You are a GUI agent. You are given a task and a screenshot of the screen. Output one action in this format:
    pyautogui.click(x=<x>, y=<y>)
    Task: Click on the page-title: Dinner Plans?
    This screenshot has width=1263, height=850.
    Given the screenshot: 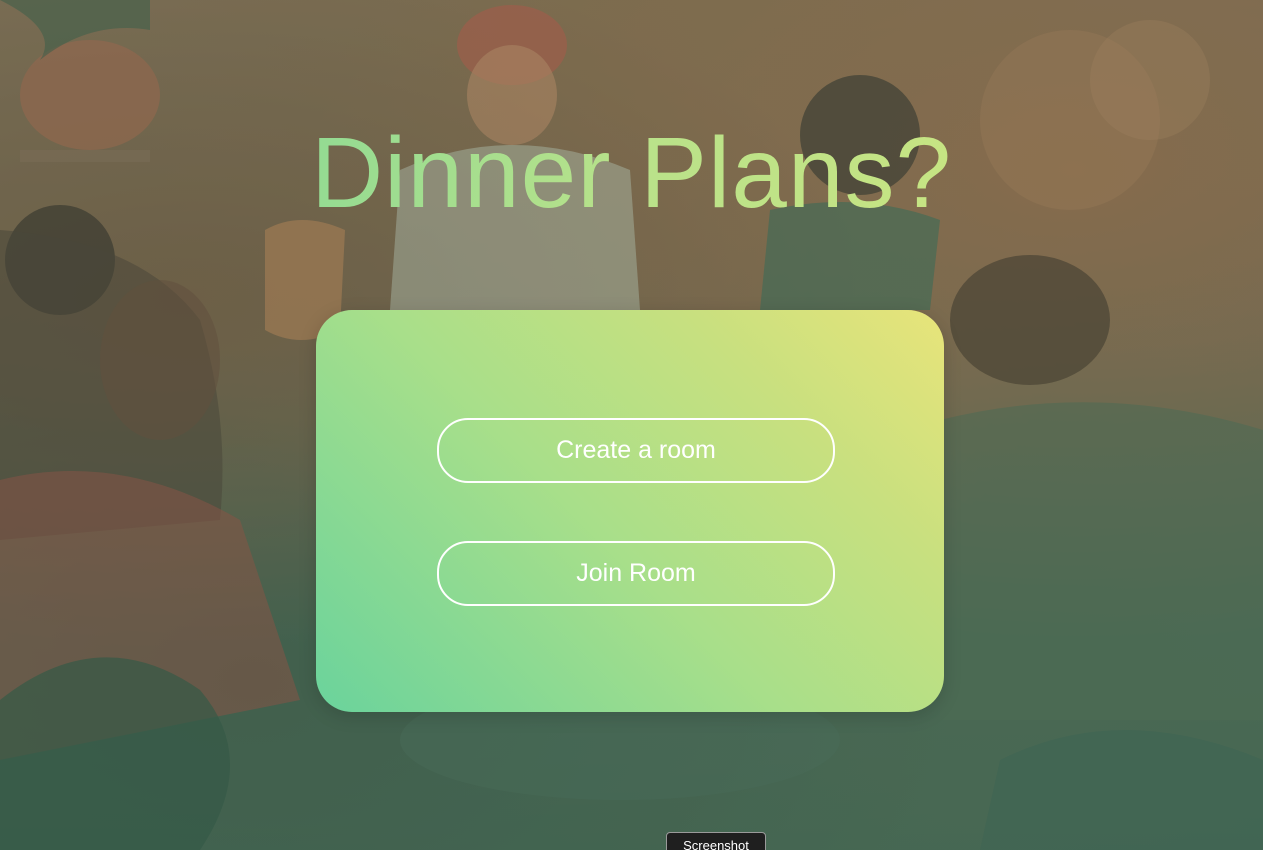 What is the action you would take?
    pyautogui.click(x=631, y=173)
    